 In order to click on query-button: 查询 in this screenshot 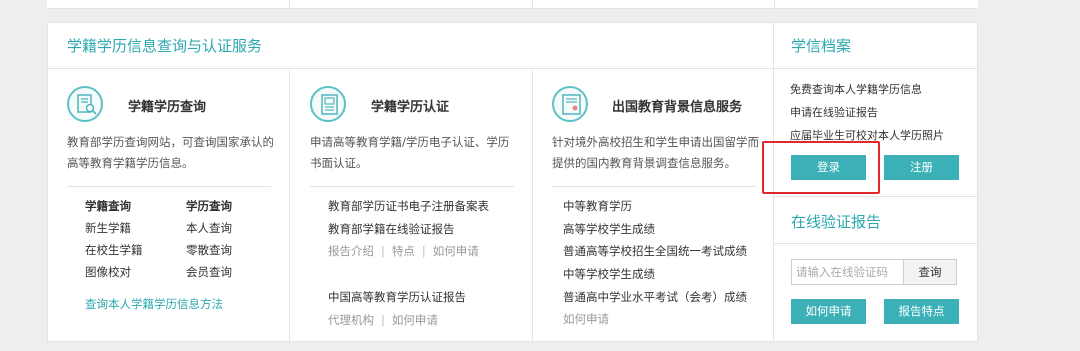, I will do `click(930, 272)`.